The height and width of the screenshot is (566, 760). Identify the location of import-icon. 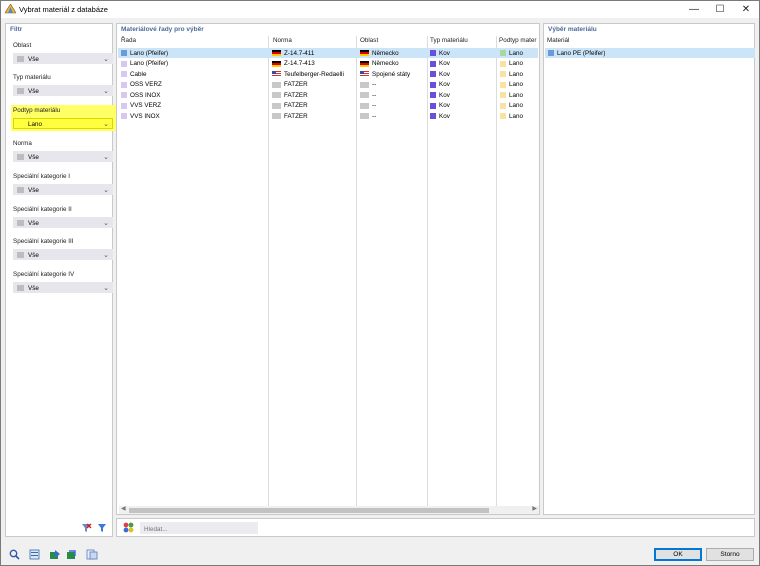
(54, 554).